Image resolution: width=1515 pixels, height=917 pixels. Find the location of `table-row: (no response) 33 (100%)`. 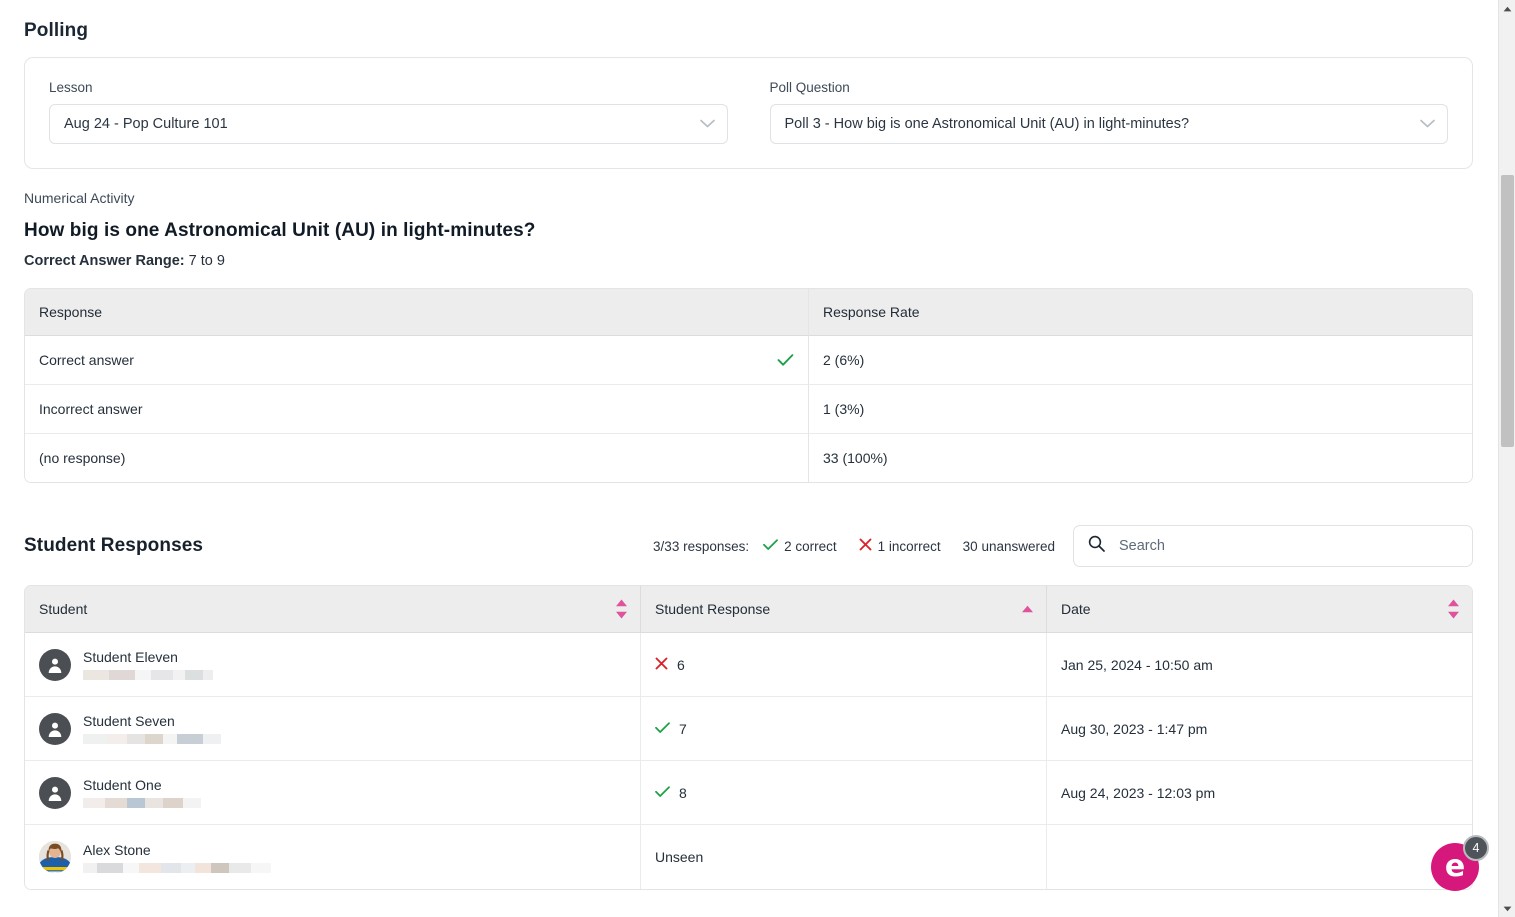

table-row: (no response) 33 (100%) is located at coordinates (748, 458).